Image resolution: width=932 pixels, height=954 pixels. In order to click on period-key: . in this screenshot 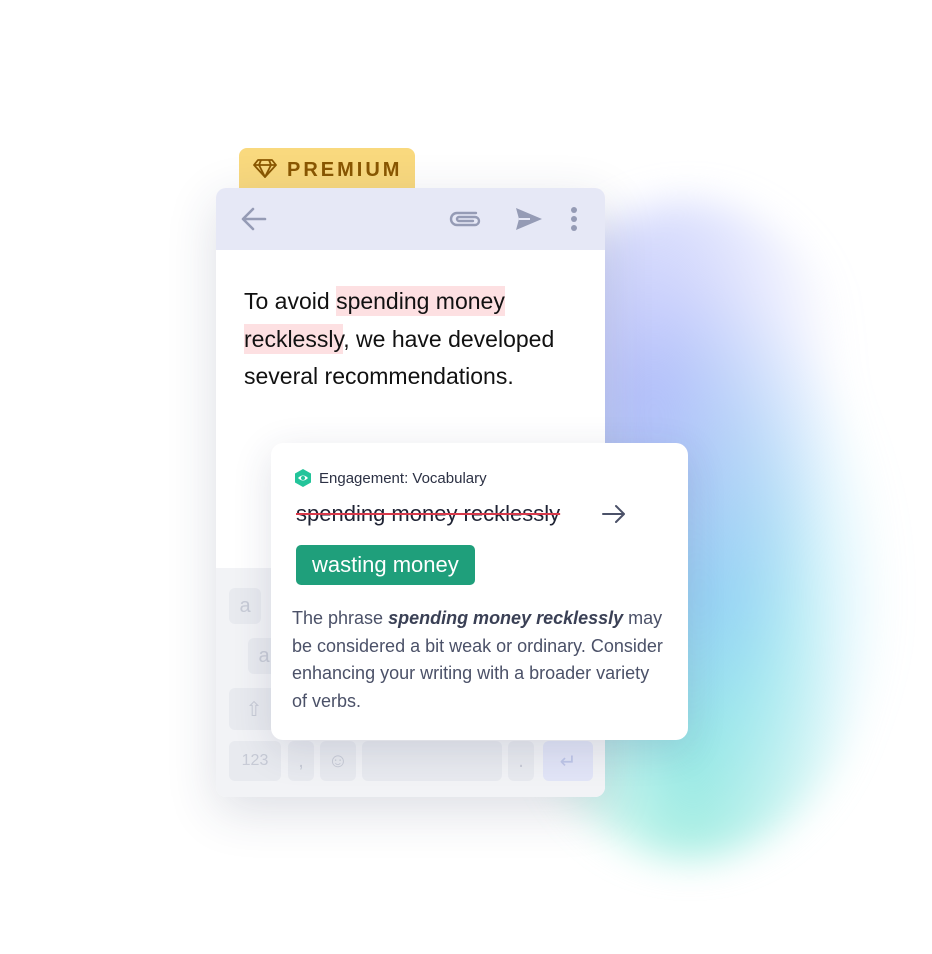, I will do `click(521, 761)`.